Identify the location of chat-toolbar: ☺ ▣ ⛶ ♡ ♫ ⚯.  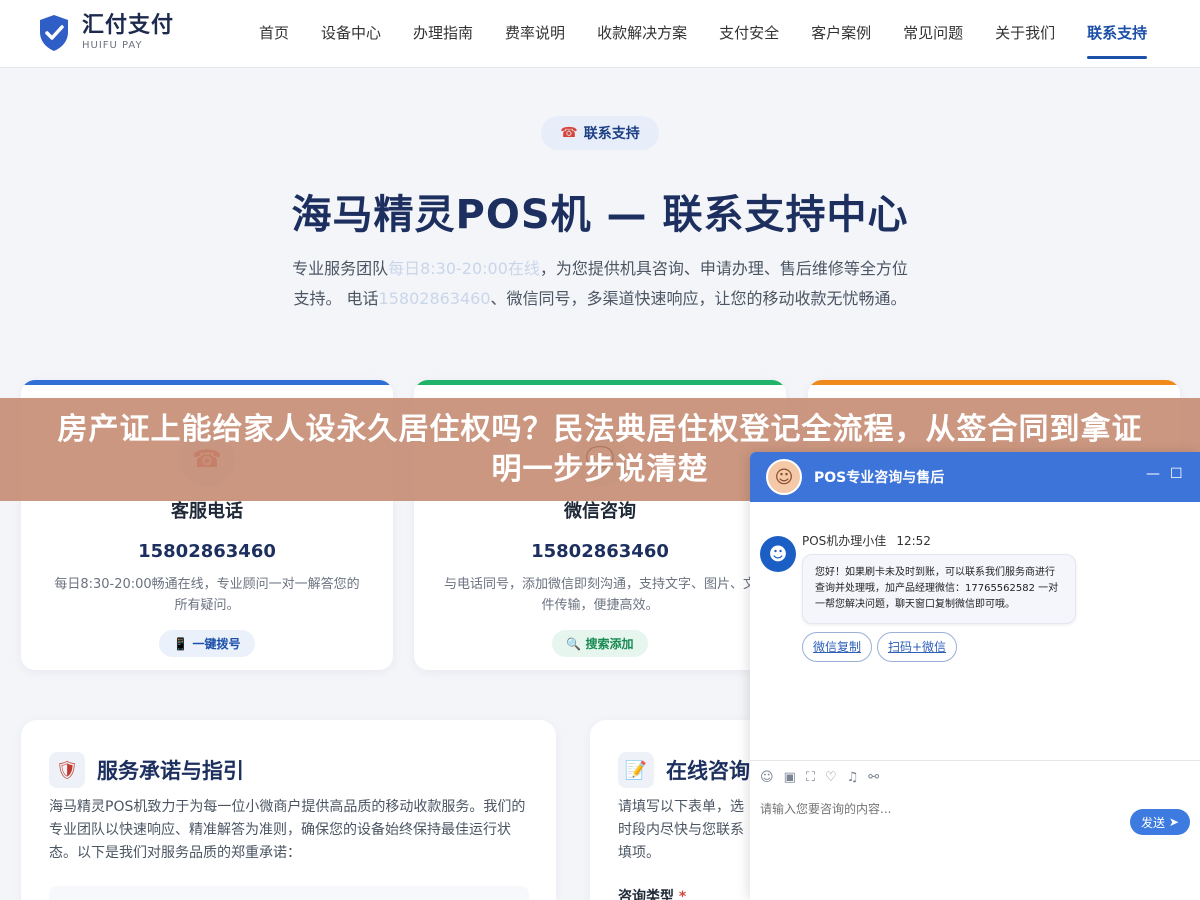
(975, 777).